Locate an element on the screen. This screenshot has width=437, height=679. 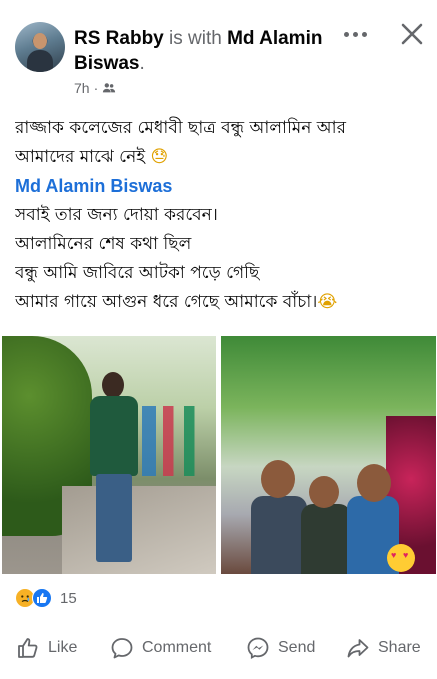
emoji-face: ♥ ♥ is located at coordinates (401, 558).